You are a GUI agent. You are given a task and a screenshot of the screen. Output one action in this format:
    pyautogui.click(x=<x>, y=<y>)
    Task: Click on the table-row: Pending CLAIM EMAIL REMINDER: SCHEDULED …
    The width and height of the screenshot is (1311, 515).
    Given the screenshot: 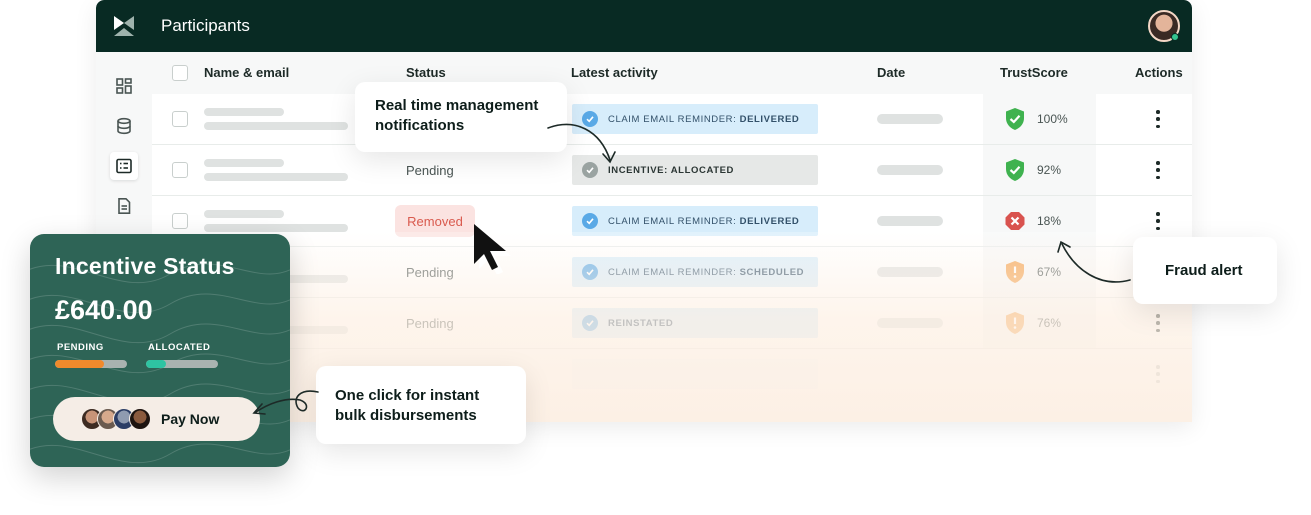 What is the action you would take?
    pyautogui.click(x=672, y=272)
    